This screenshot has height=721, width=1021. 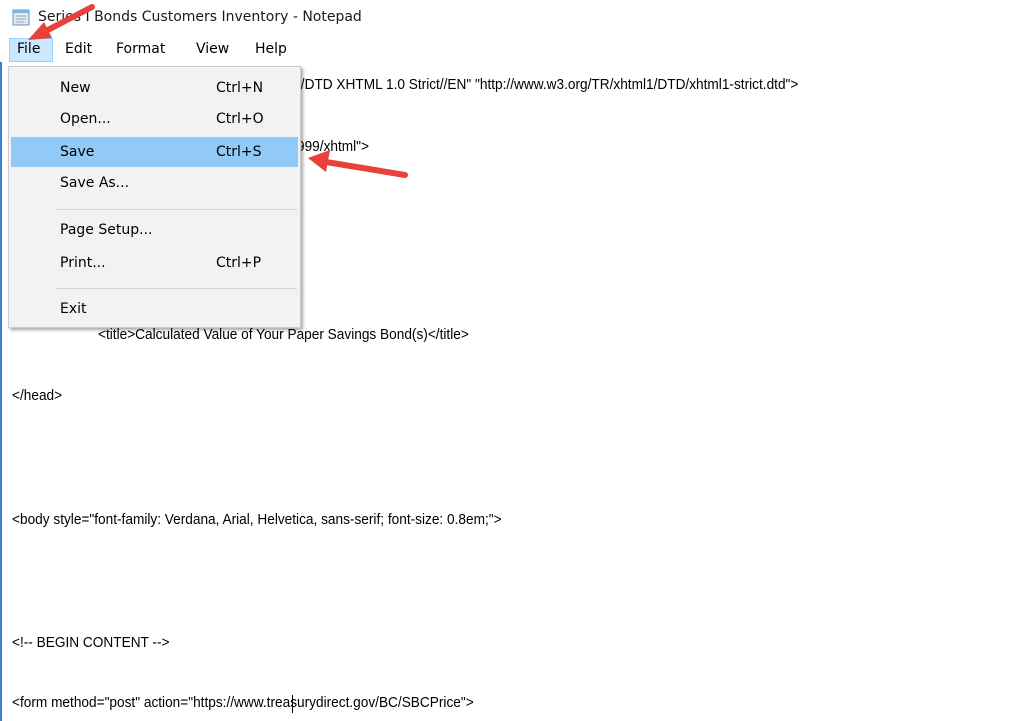 I want to click on annotation-arrow-save, so click(x=358, y=164).